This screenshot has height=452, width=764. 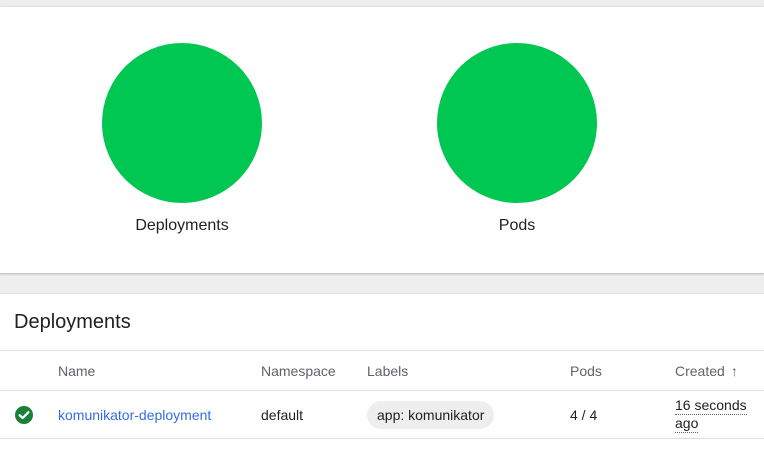 What do you see at coordinates (734, 371) in the screenshot?
I see `arrow-up-icon: ↑` at bounding box center [734, 371].